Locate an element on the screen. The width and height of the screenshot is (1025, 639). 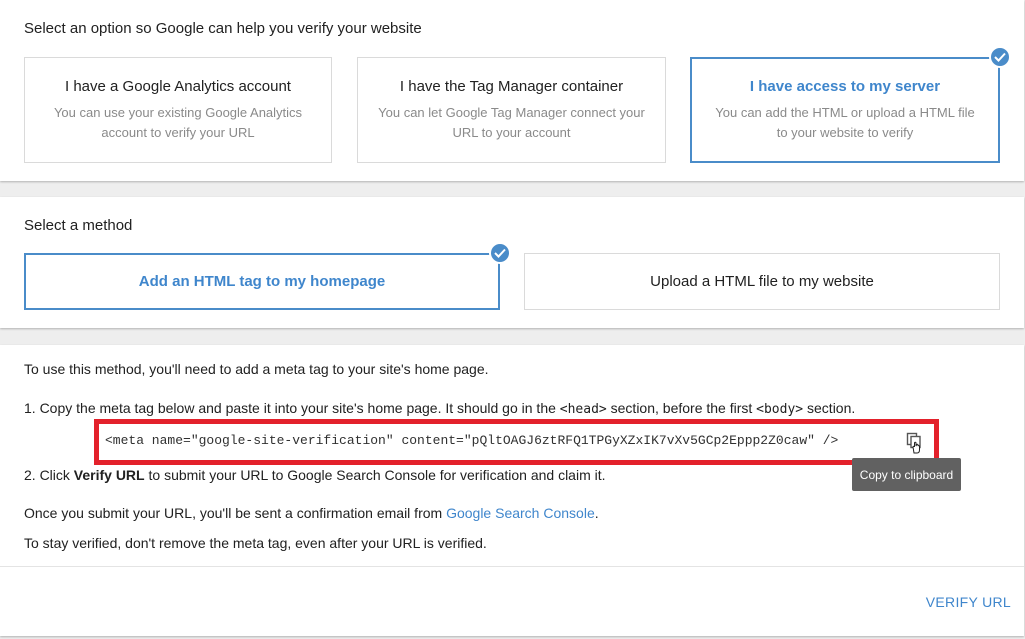
step2-bold-text: Verify URL is located at coordinates (109, 475).